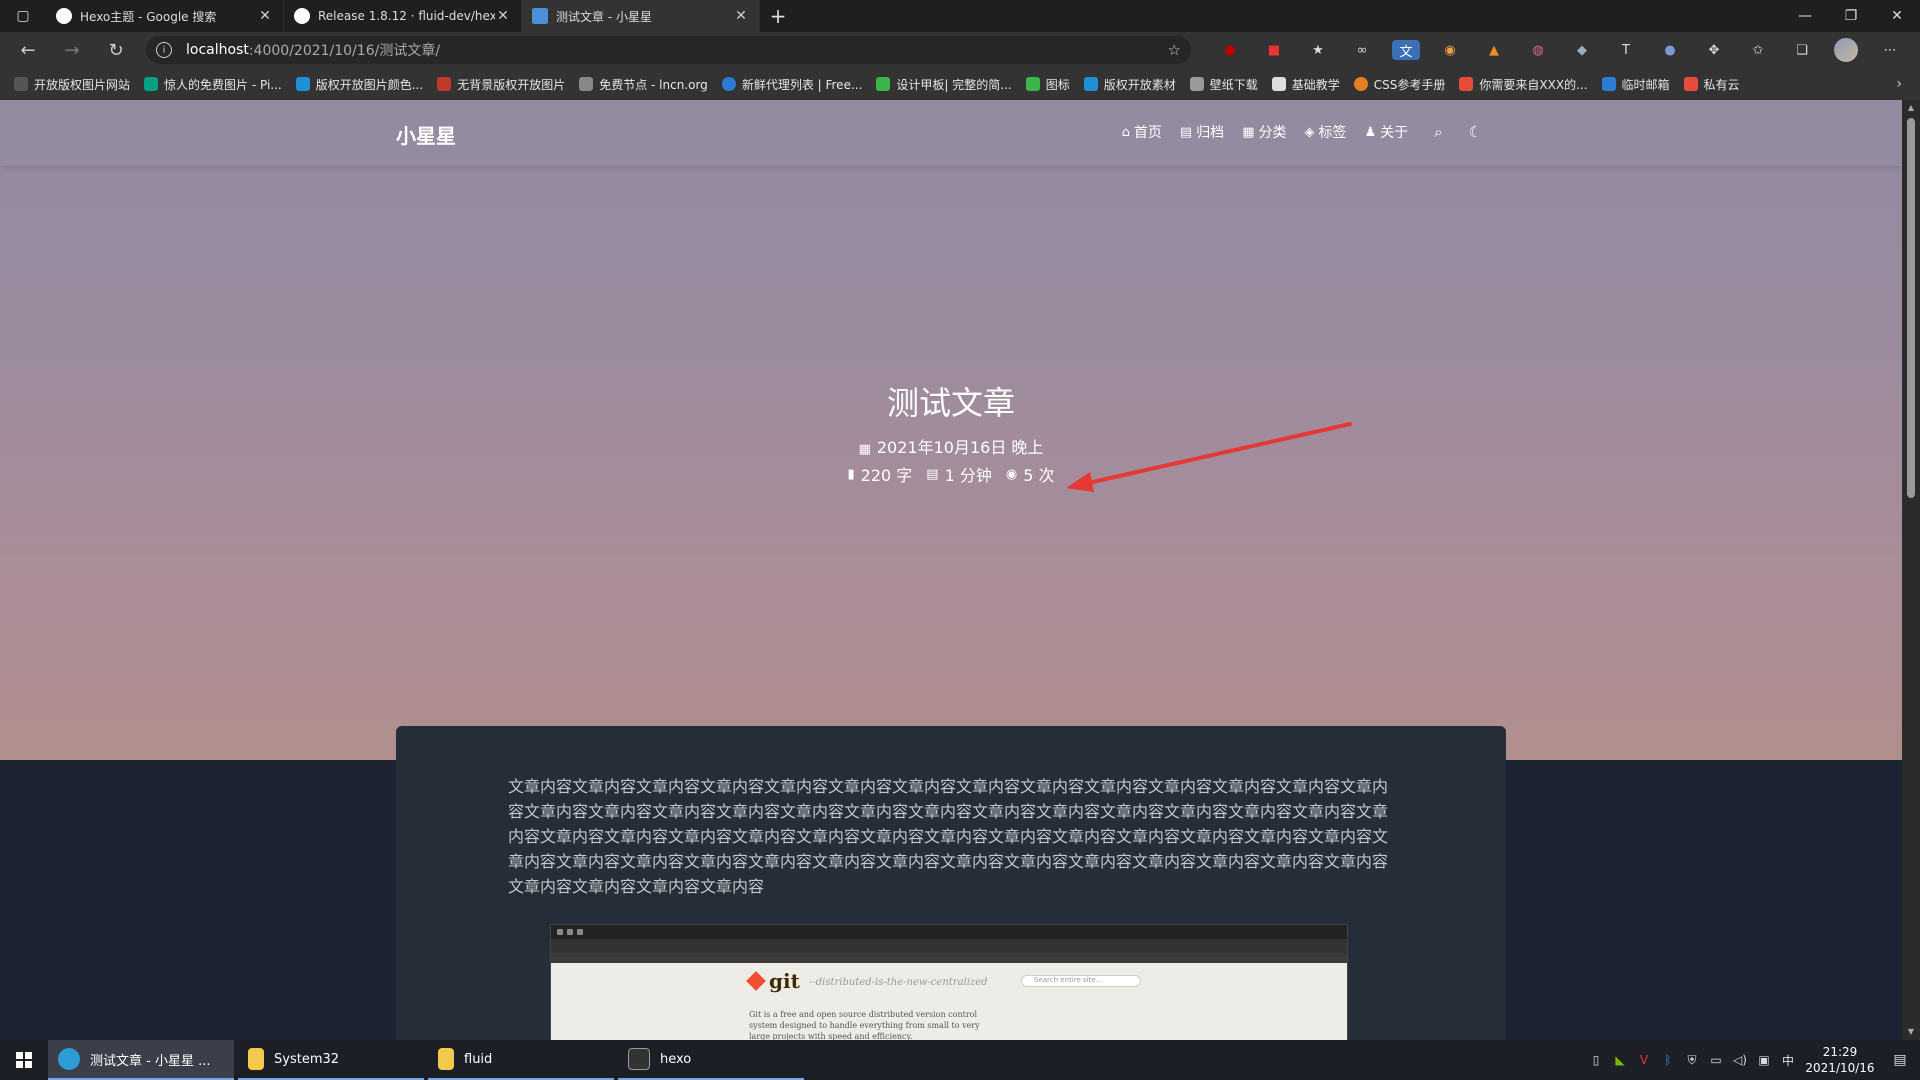 The width and height of the screenshot is (1920, 1080). I want to click on clock-date: 2021/10/16, so click(1840, 1068).